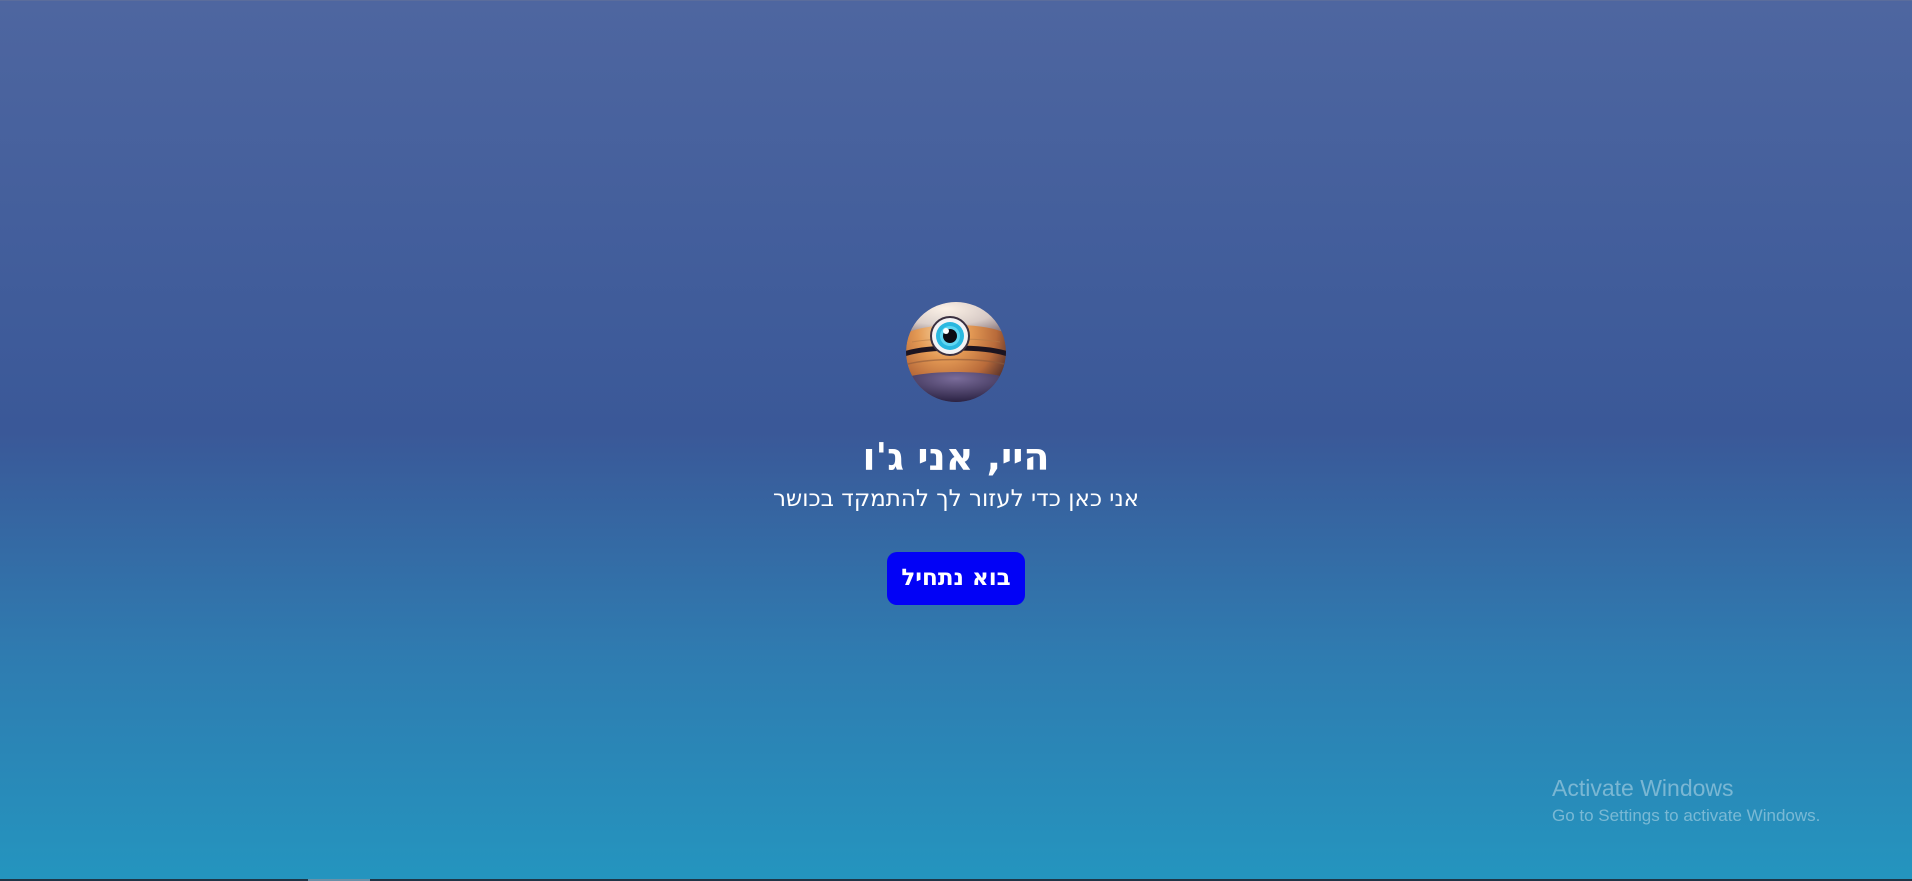 This screenshot has width=1912, height=881. I want to click on page-title: היי, אני ג'ו, so click(956, 457).